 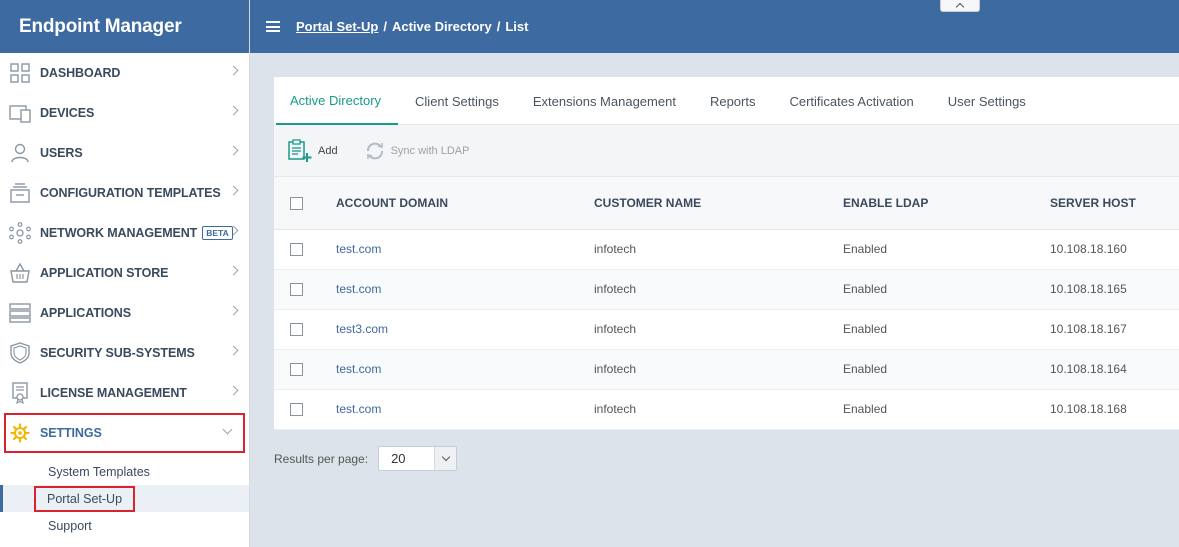 I want to click on chevron-down-icon, so click(x=445, y=458).